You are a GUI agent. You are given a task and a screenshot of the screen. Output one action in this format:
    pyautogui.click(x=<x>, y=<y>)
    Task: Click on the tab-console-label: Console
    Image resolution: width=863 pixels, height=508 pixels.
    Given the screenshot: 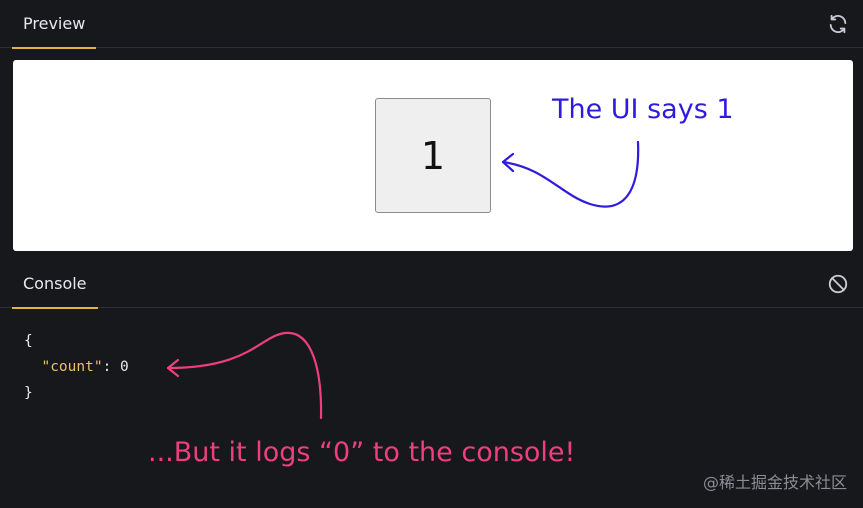 What is the action you would take?
    pyautogui.click(x=55, y=283)
    